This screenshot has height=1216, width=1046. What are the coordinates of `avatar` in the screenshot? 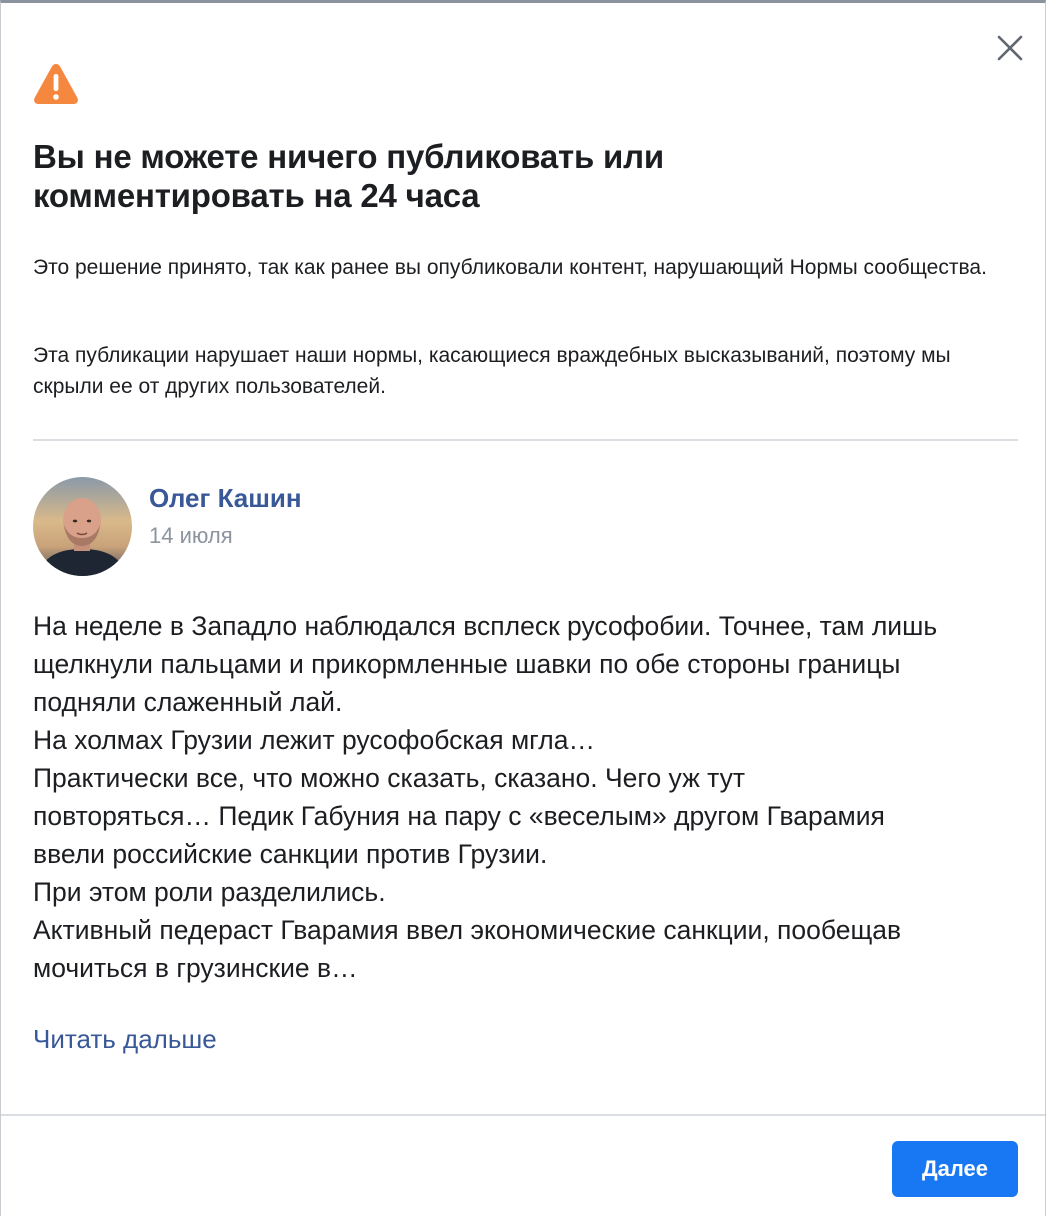 It's located at (82, 526).